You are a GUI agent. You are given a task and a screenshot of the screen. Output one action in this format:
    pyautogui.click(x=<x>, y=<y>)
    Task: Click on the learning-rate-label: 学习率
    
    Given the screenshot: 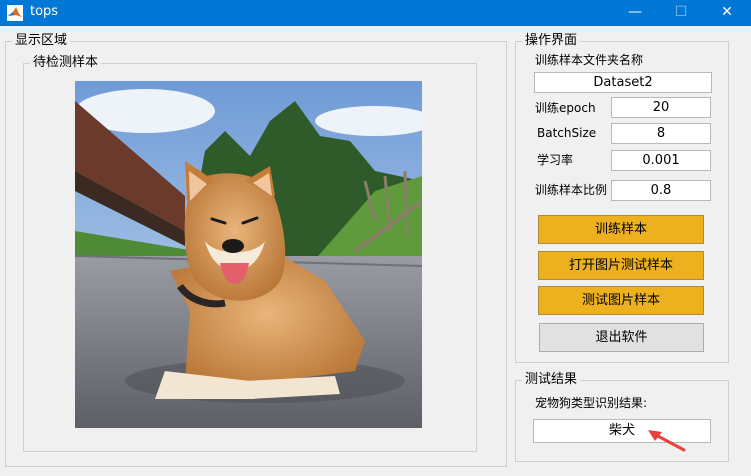 What is the action you would take?
    pyautogui.click(x=555, y=160)
    